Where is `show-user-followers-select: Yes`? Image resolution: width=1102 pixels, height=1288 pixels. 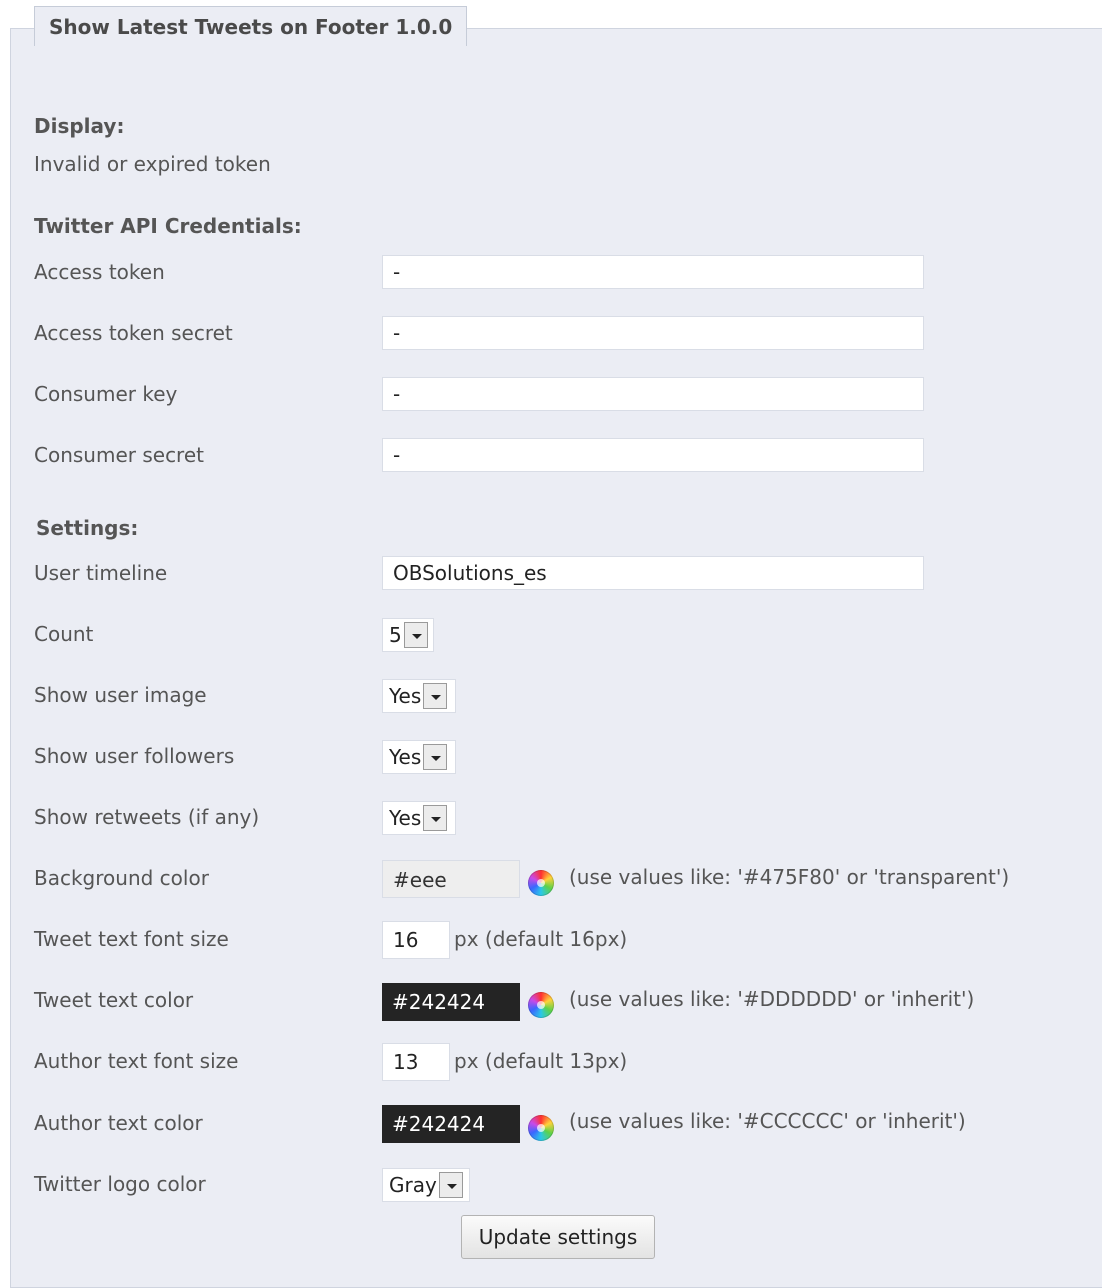
show-user-followers-select: Yes is located at coordinates (419, 757).